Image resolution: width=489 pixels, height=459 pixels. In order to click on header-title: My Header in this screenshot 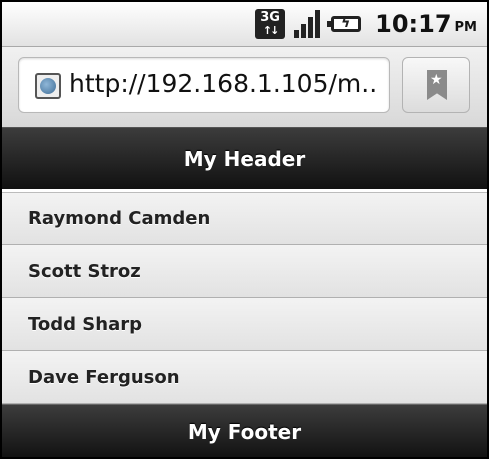, I will do `click(244, 158)`.